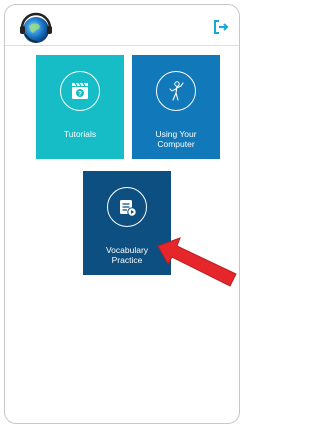  I want to click on logout-icon, so click(221, 27).